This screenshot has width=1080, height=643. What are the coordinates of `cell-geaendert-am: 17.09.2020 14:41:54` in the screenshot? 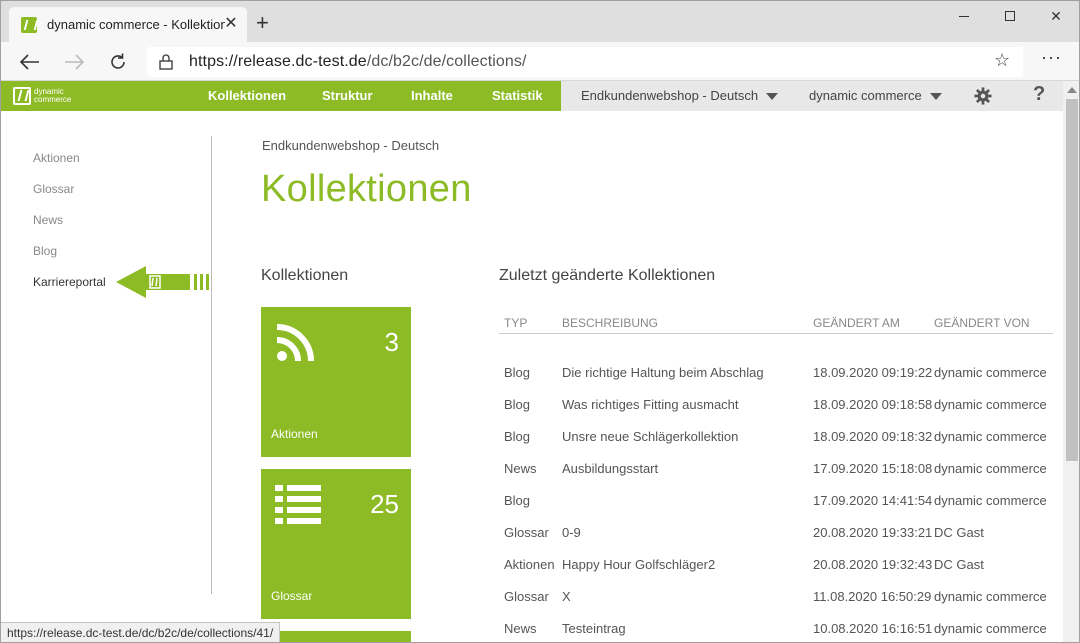 It's located at (873, 500).